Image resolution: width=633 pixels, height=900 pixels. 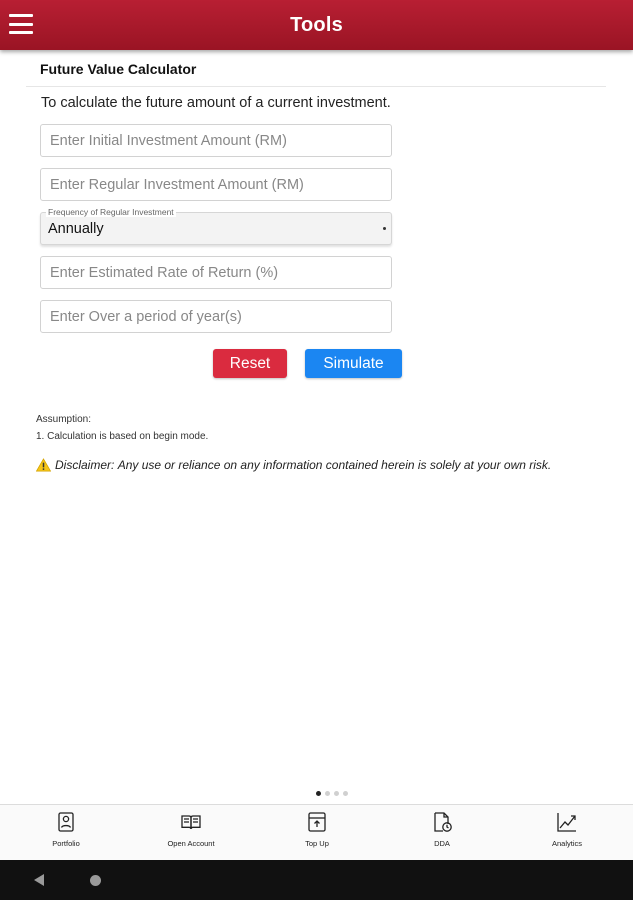 I want to click on nav-label-dda: DDA, so click(x=442, y=843).